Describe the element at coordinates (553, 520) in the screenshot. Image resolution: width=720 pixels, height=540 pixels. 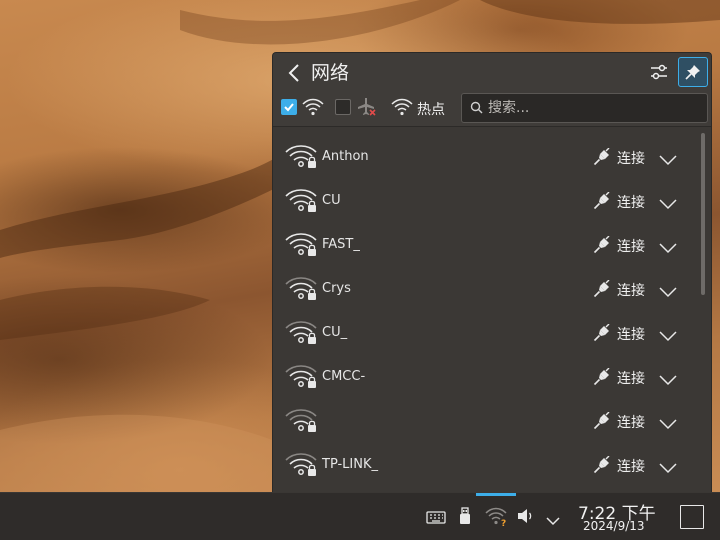
I see `chevron-up-icon` at that location.